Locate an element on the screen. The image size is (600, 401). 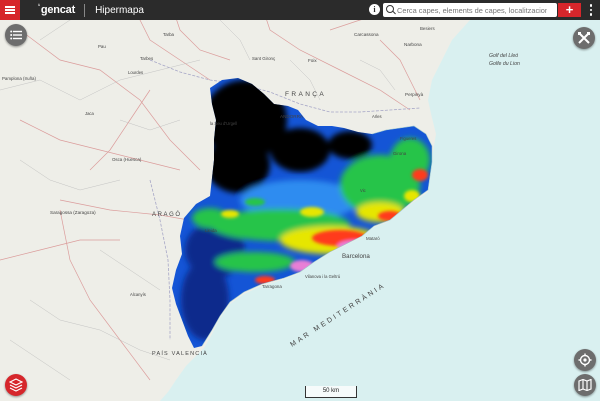
label-carcassona: Carcassona is located at coordinates (366, 34).